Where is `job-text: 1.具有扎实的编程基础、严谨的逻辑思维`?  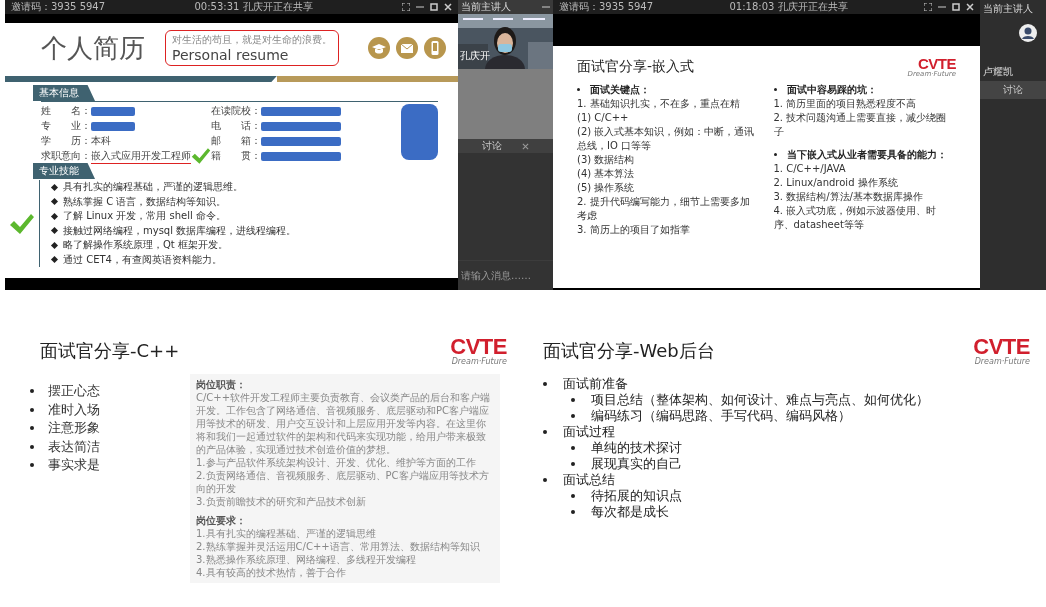
job-text: 1.具有扎实的编程基础、严谨的逻辑思维 is located at coordinates (286, 533).